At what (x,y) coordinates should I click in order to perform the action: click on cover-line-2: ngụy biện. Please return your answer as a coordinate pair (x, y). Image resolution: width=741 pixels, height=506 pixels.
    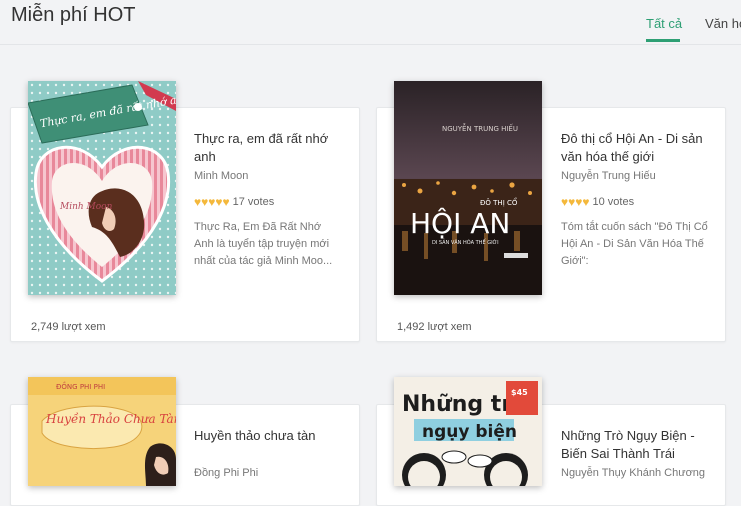
    Looking at the image, I should click on (469, 432).